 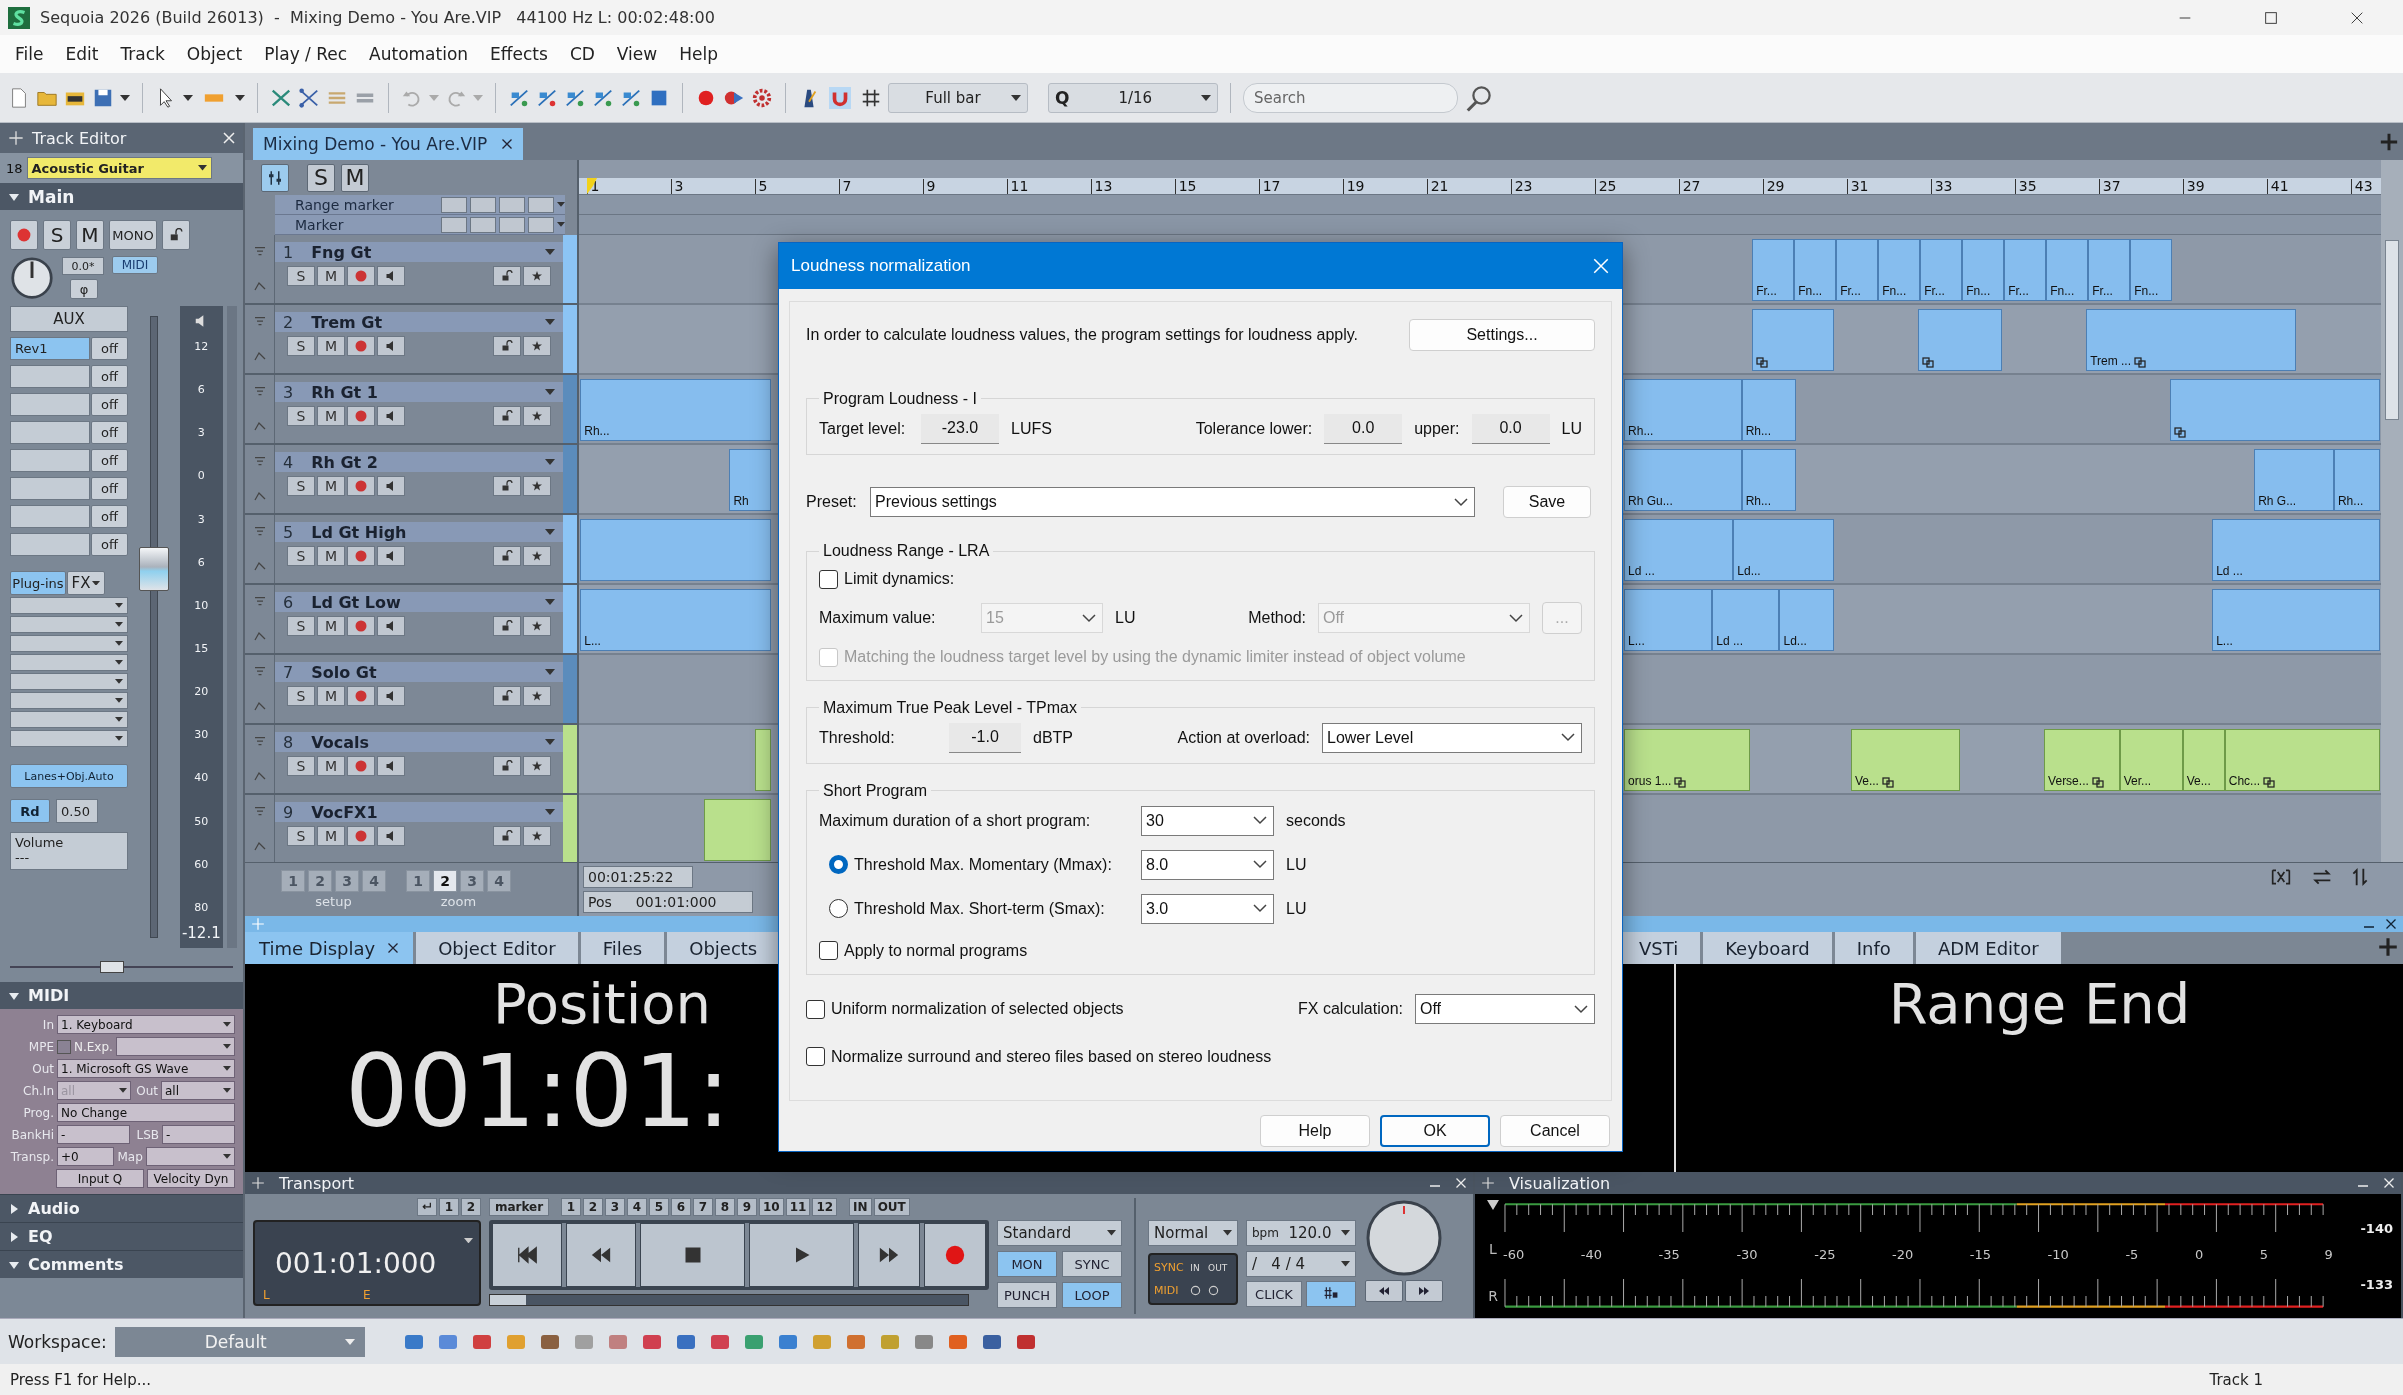 I want to click on play-button, so click(x=801, y=1255).